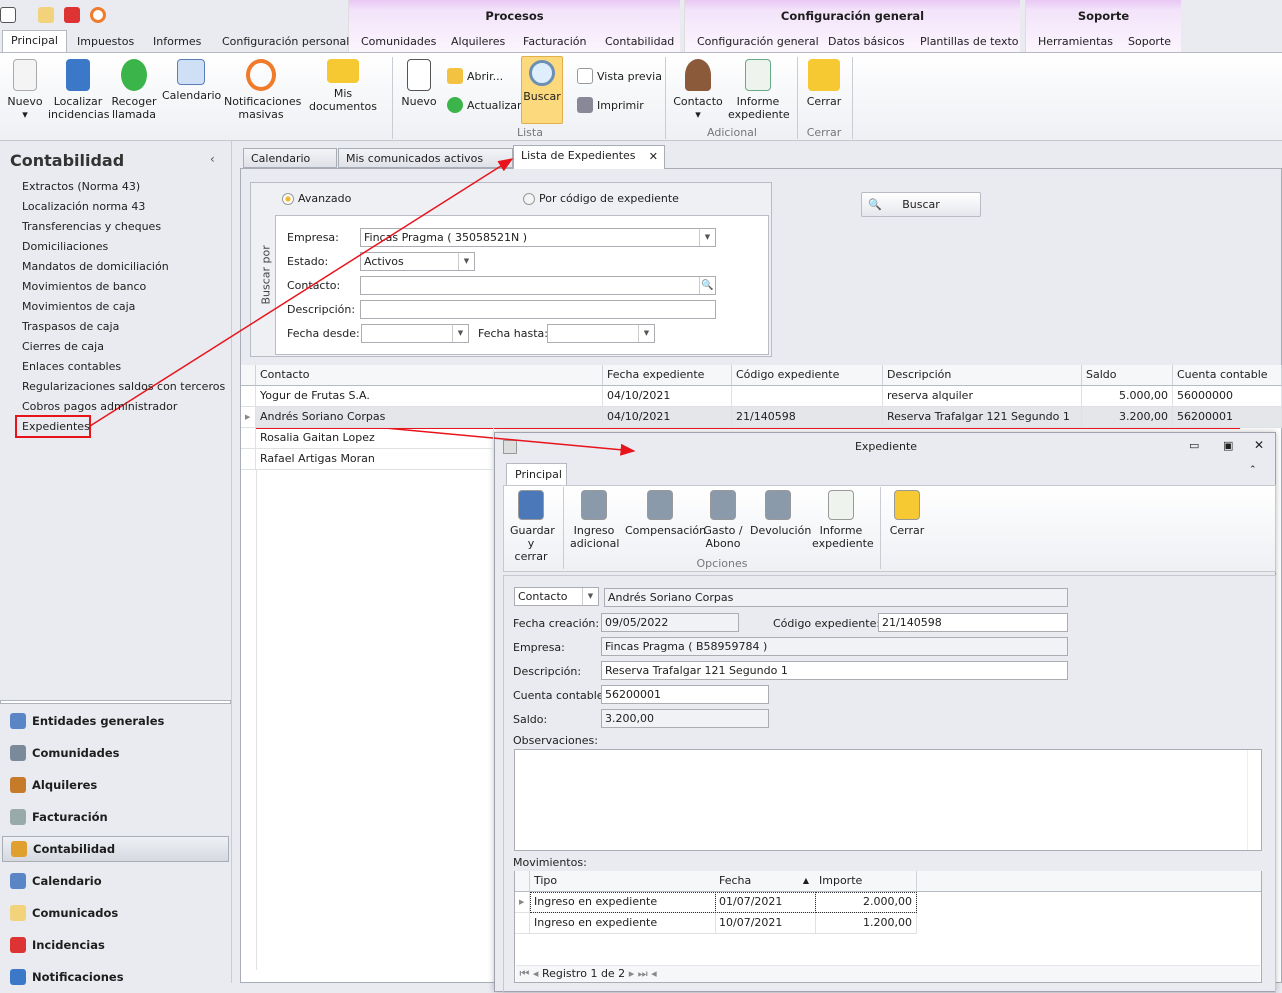 The image size is (1282, 993). Describe the element at coordinates (95, 266) in the screenshot. I see `sidebar-item: Mandatos de domiciliación` at that location.